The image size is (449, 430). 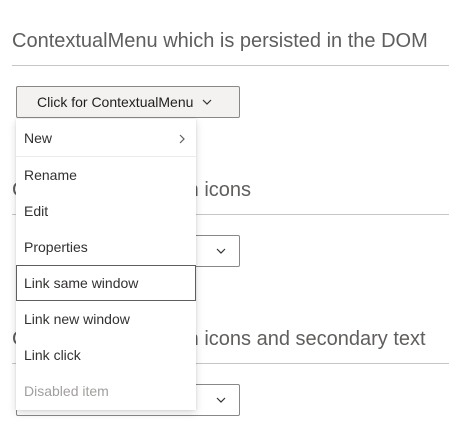 I want to click on menu-item-disabled: Disabled item, so click(x=106, y=391).